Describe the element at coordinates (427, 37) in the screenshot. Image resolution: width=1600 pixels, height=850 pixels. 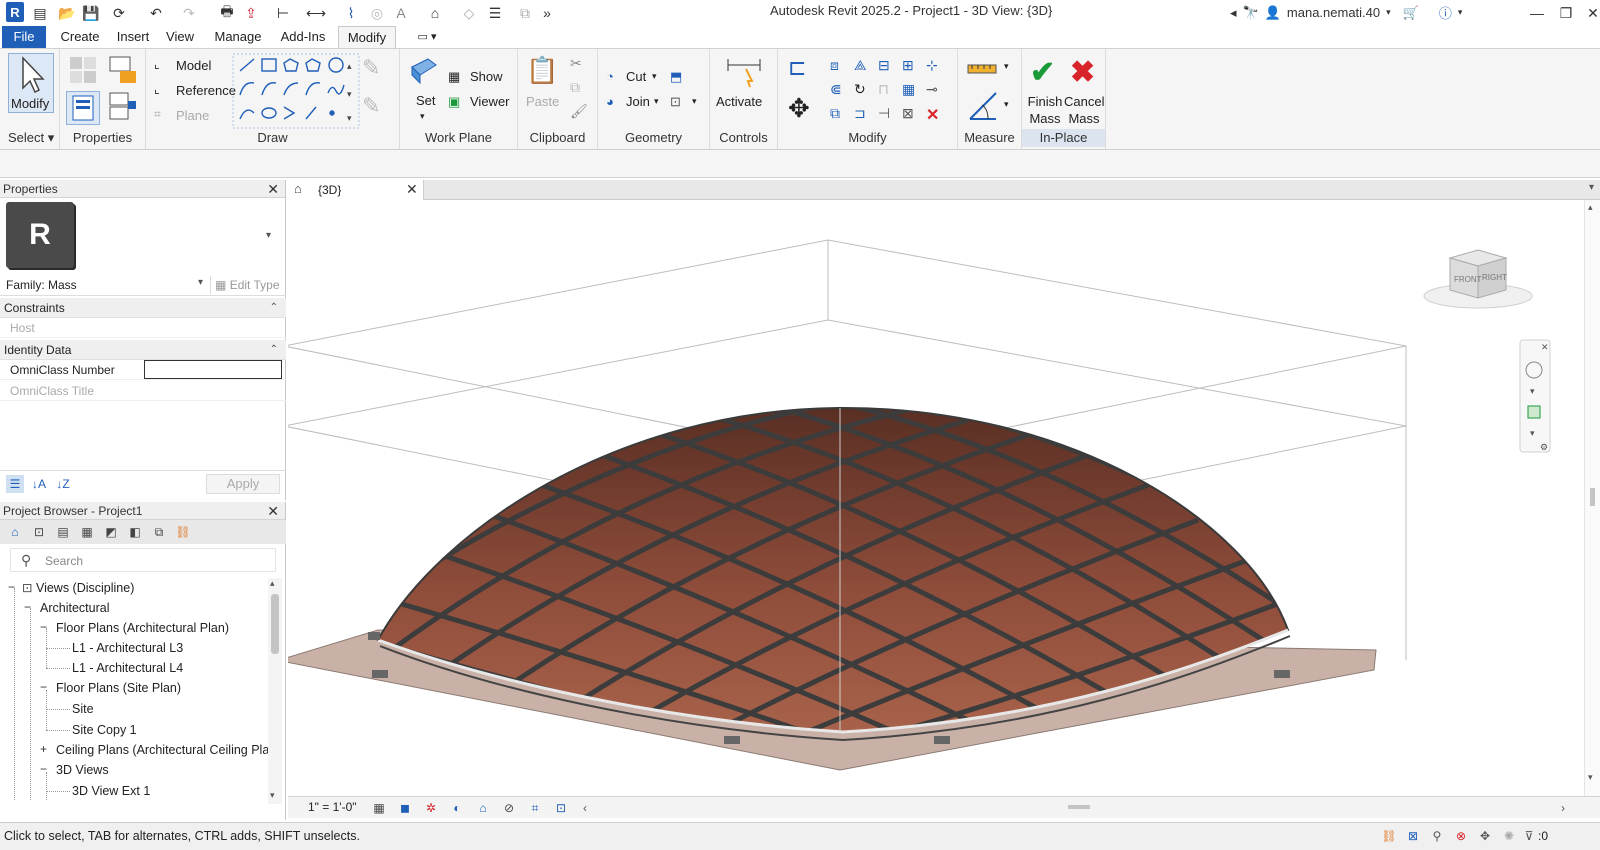
I see `contextual-tab-dropdown-icon: ▭ ▾` at that location.